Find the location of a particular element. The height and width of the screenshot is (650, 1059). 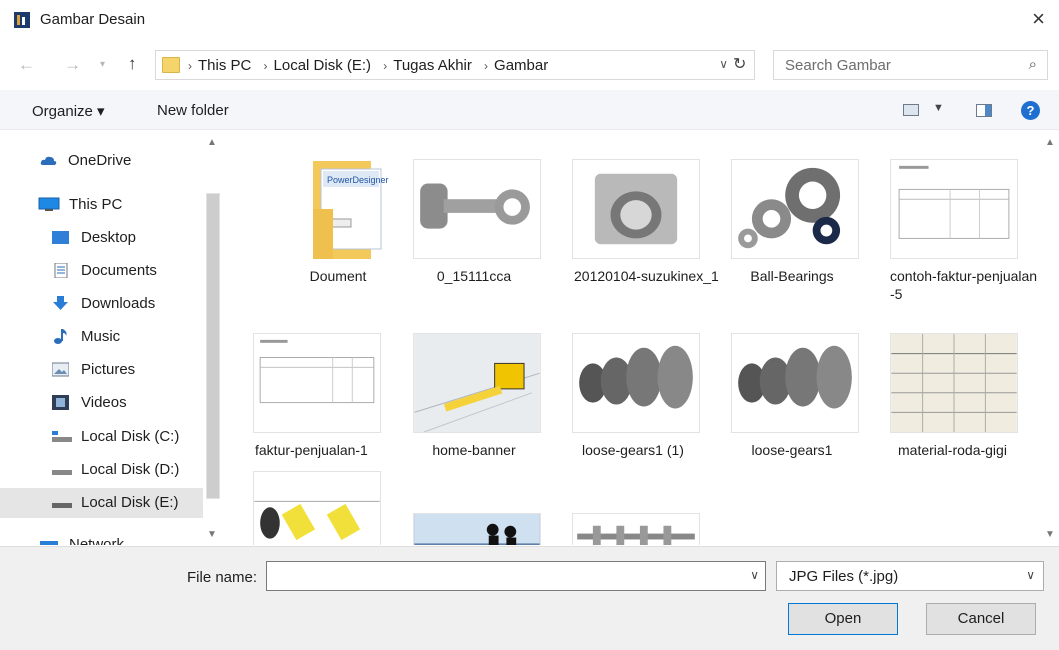

sidebar-item-local-disk-d: Local Disk (D:) is located at coordinates (104, 470).